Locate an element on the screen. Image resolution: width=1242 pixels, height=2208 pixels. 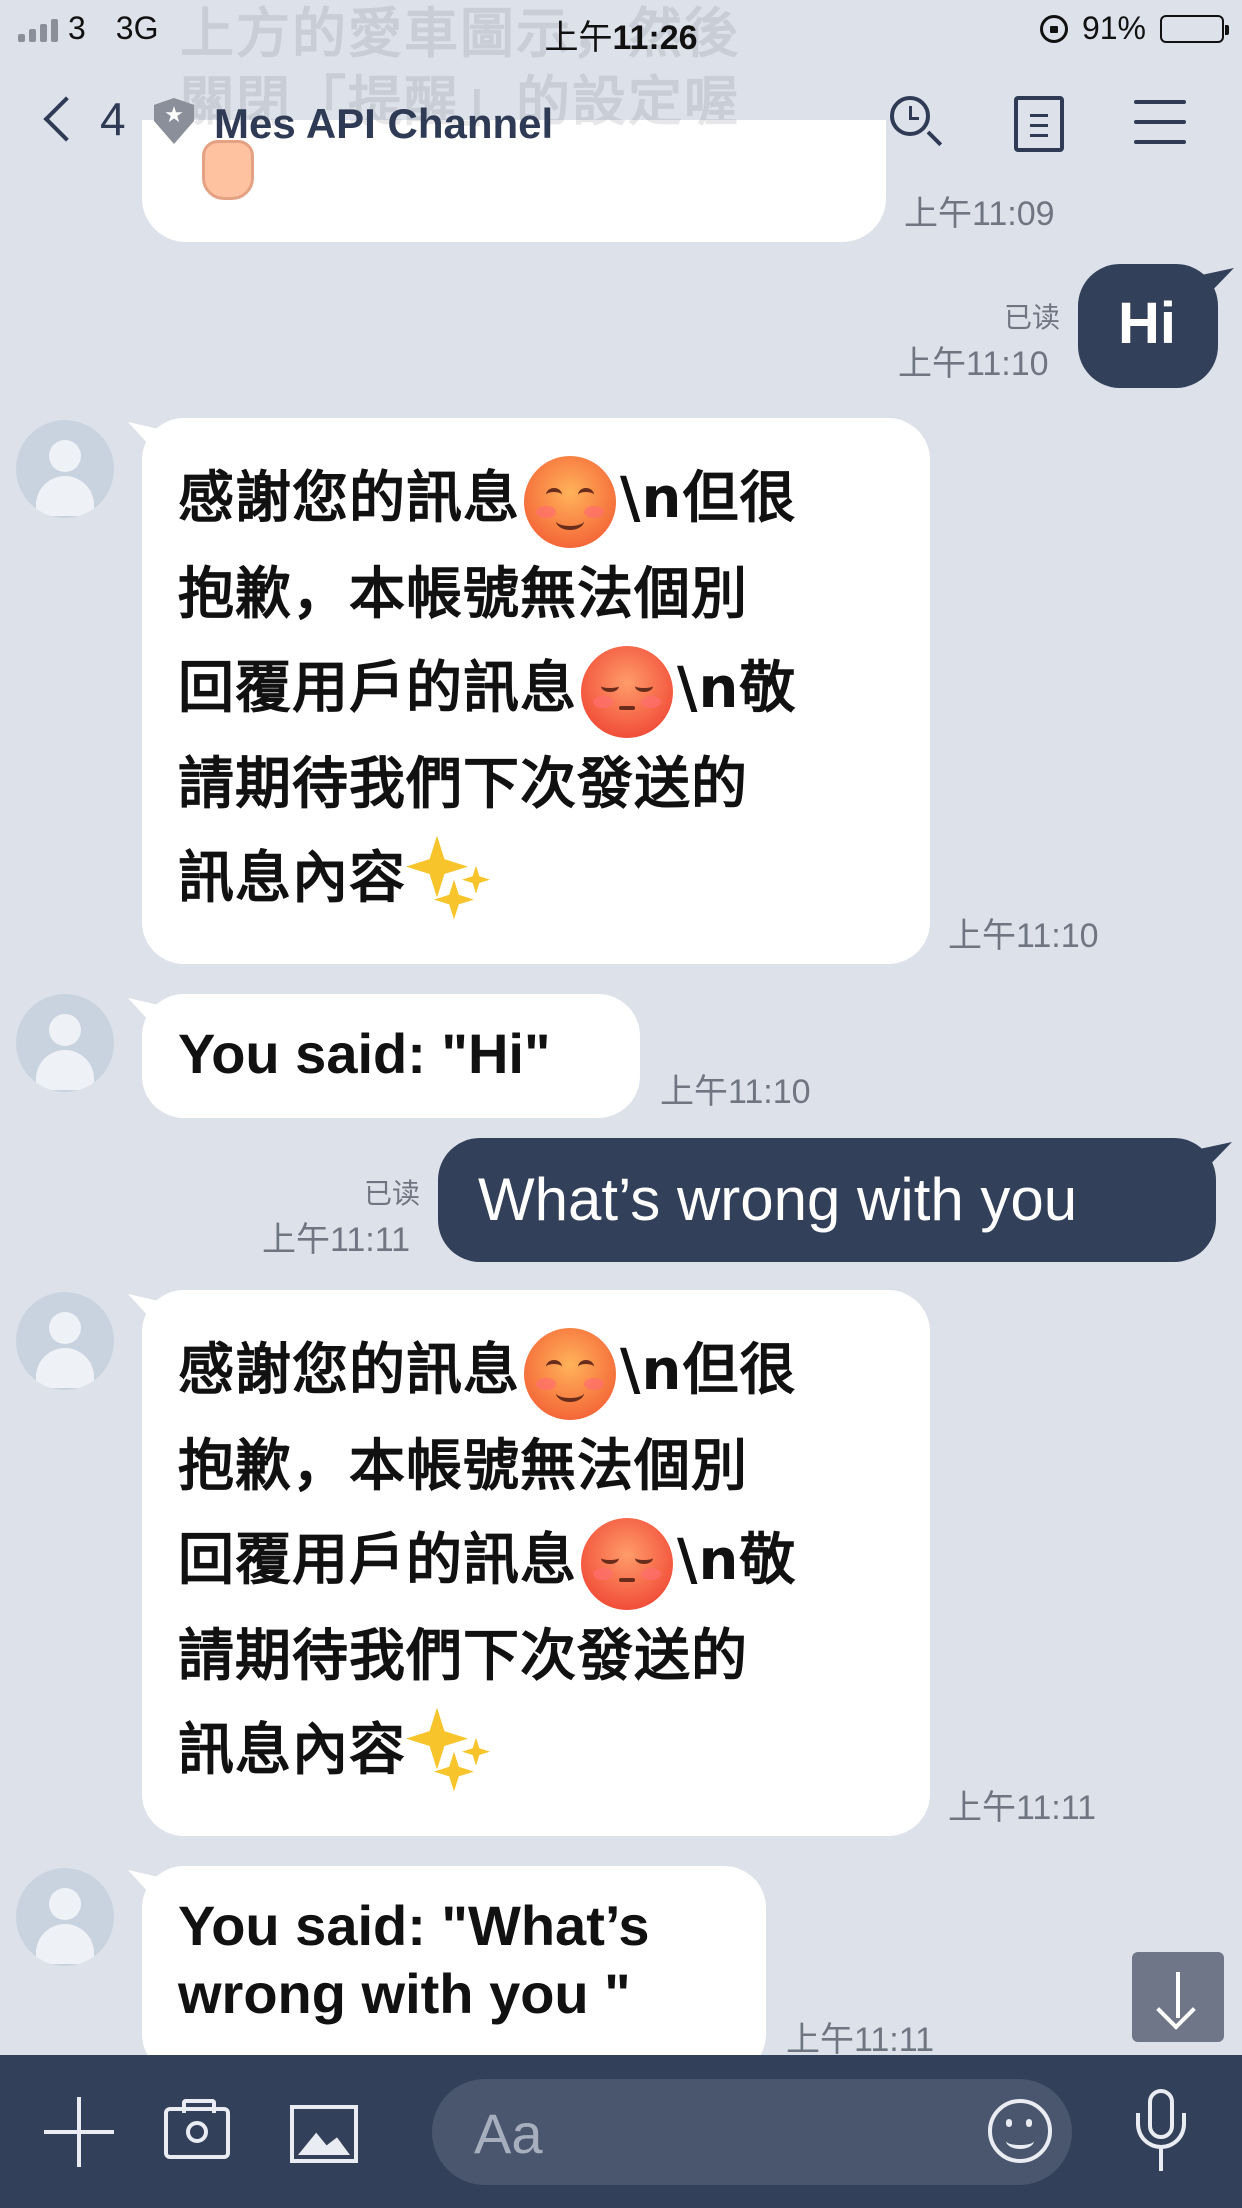
notes-icon is located at coordinates (1039, 124).